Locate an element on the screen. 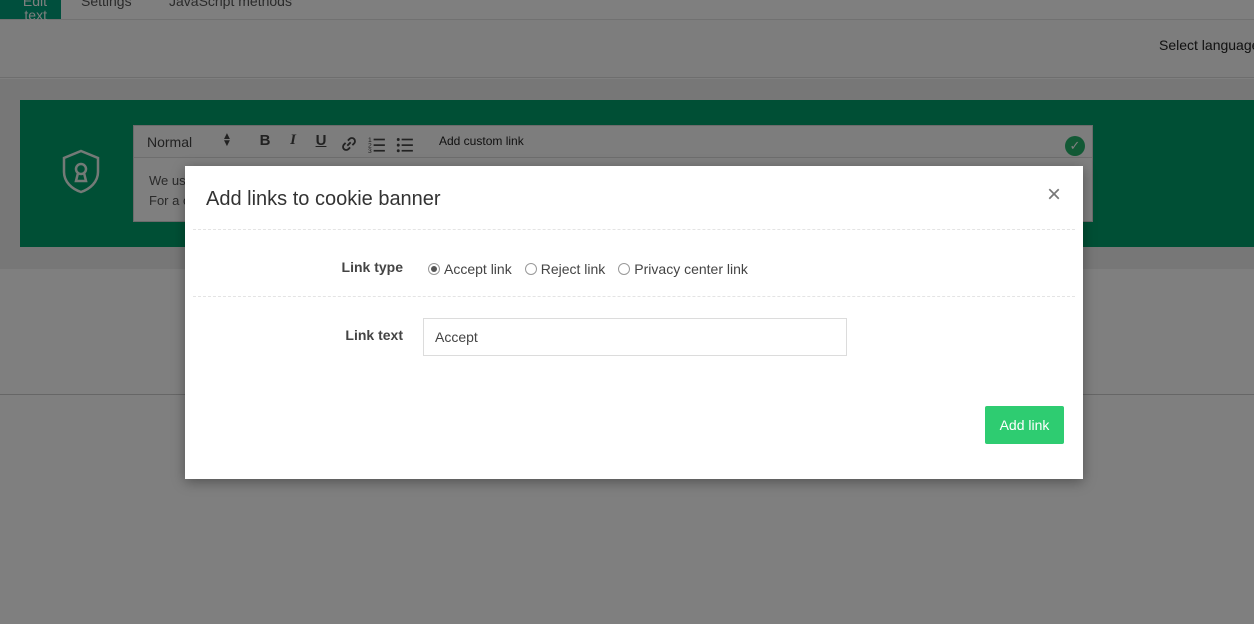 Image resolution: width=1254 pixels, height=624 pixels. radio-privacy-center-link: Privacy center link is located at coordinates (683, 269).